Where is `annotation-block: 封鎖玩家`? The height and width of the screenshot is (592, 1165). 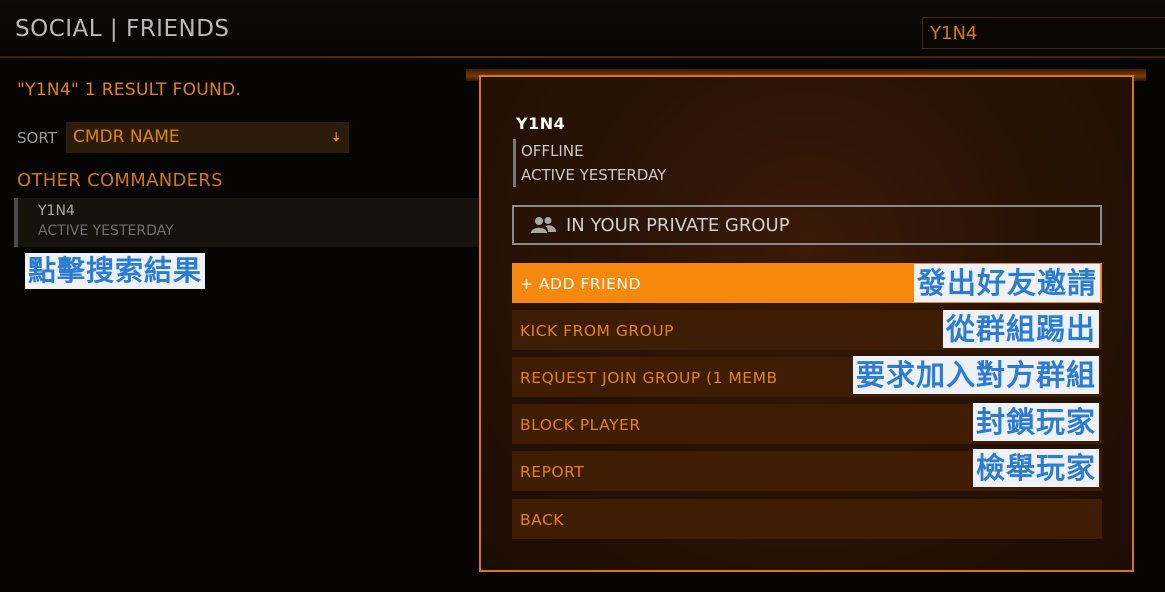
annotation-block: 封鎖玩家 is located at coordinates (1035, 422).